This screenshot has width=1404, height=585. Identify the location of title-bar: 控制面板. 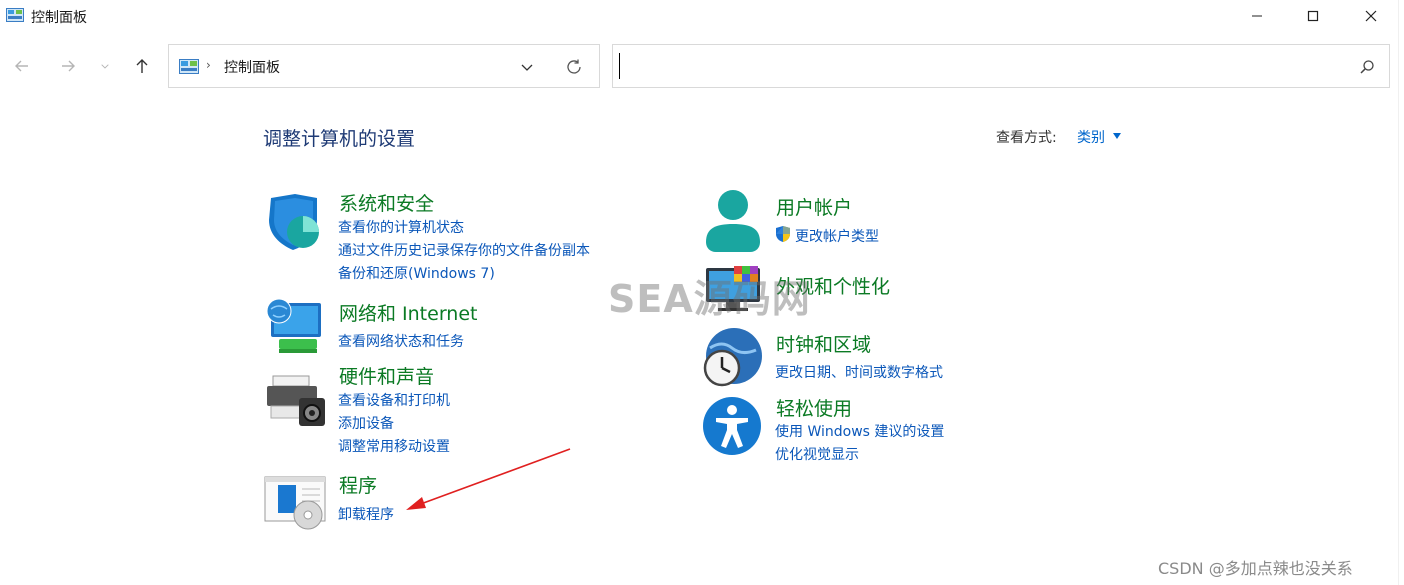
(702, 16).